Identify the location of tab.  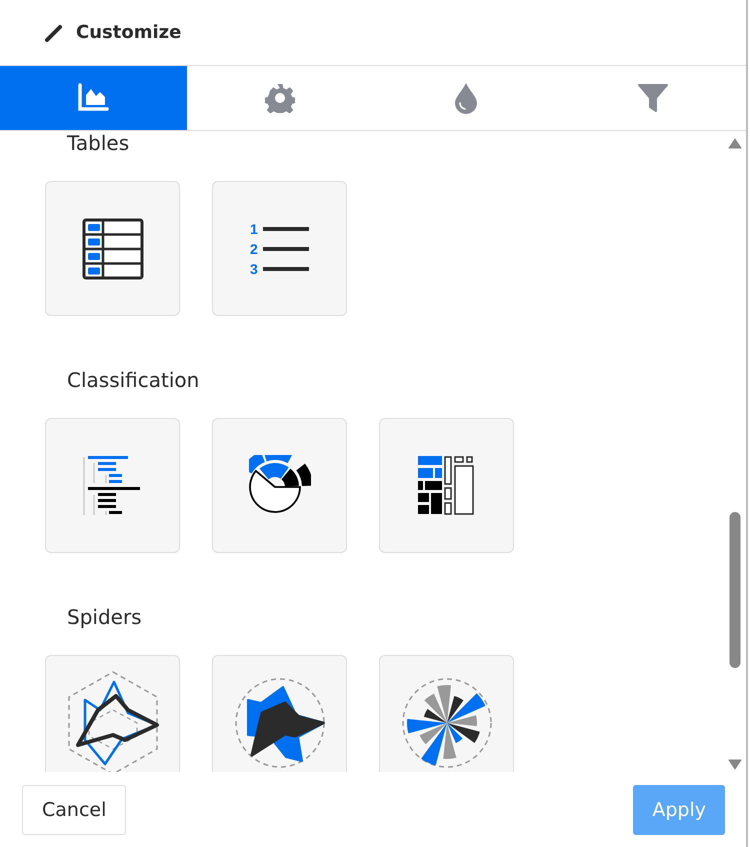
(93, 98).